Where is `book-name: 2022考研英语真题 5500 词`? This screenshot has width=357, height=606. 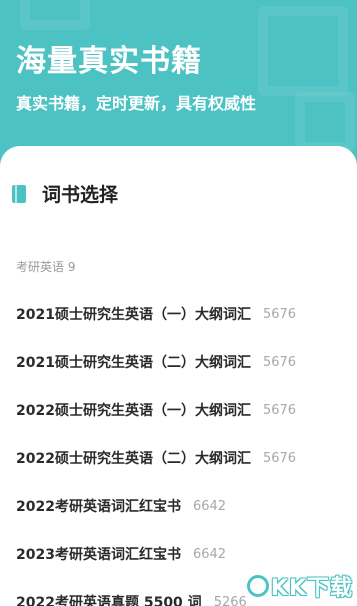 book-name: 2022考研英语真题 5500 词 is located at coordinates (109, 600).